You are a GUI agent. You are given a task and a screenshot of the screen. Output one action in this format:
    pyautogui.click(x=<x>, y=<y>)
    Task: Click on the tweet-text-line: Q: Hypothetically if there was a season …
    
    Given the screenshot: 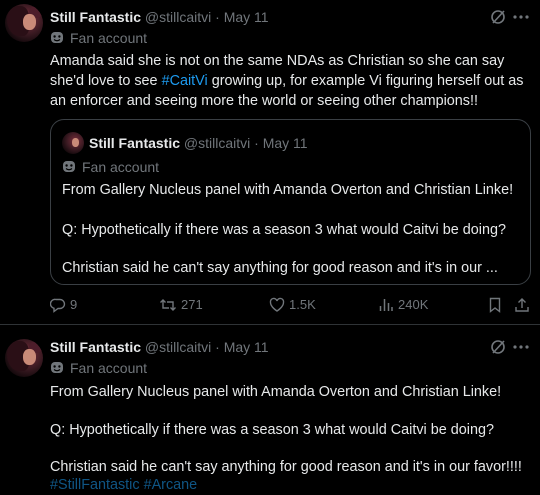 What is the action you would take?
    pyautogui.click(x=272, y=430)
    